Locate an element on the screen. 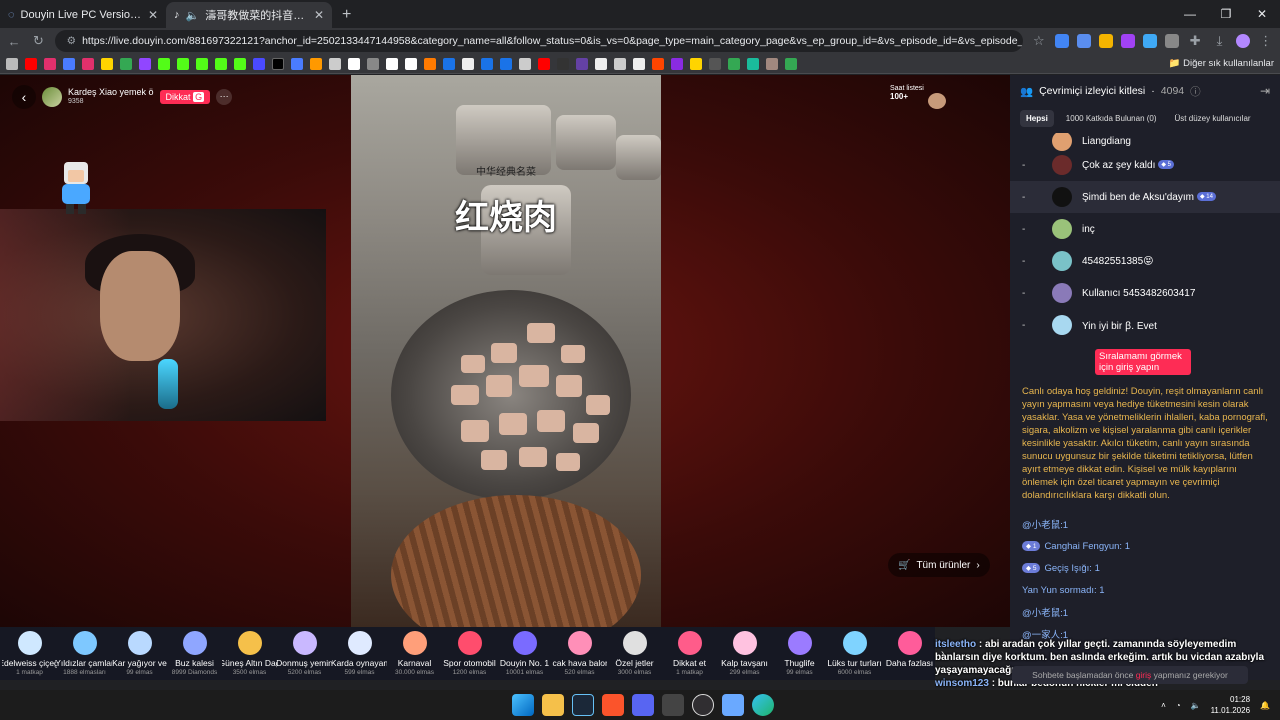  clock: 01:28 11.01.2026 is located at coordinates (1230, 705).